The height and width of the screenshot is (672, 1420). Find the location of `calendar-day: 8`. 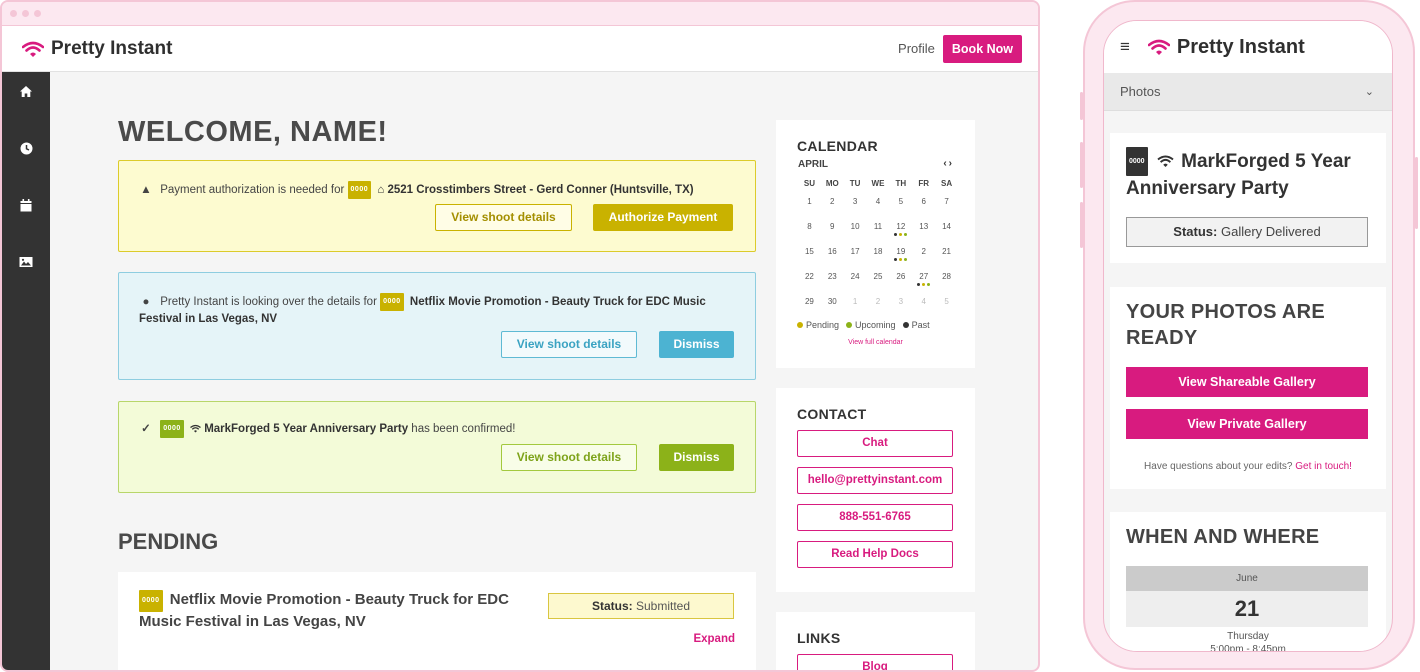

calendar-day: 8 is located at coordinates (809, 229).